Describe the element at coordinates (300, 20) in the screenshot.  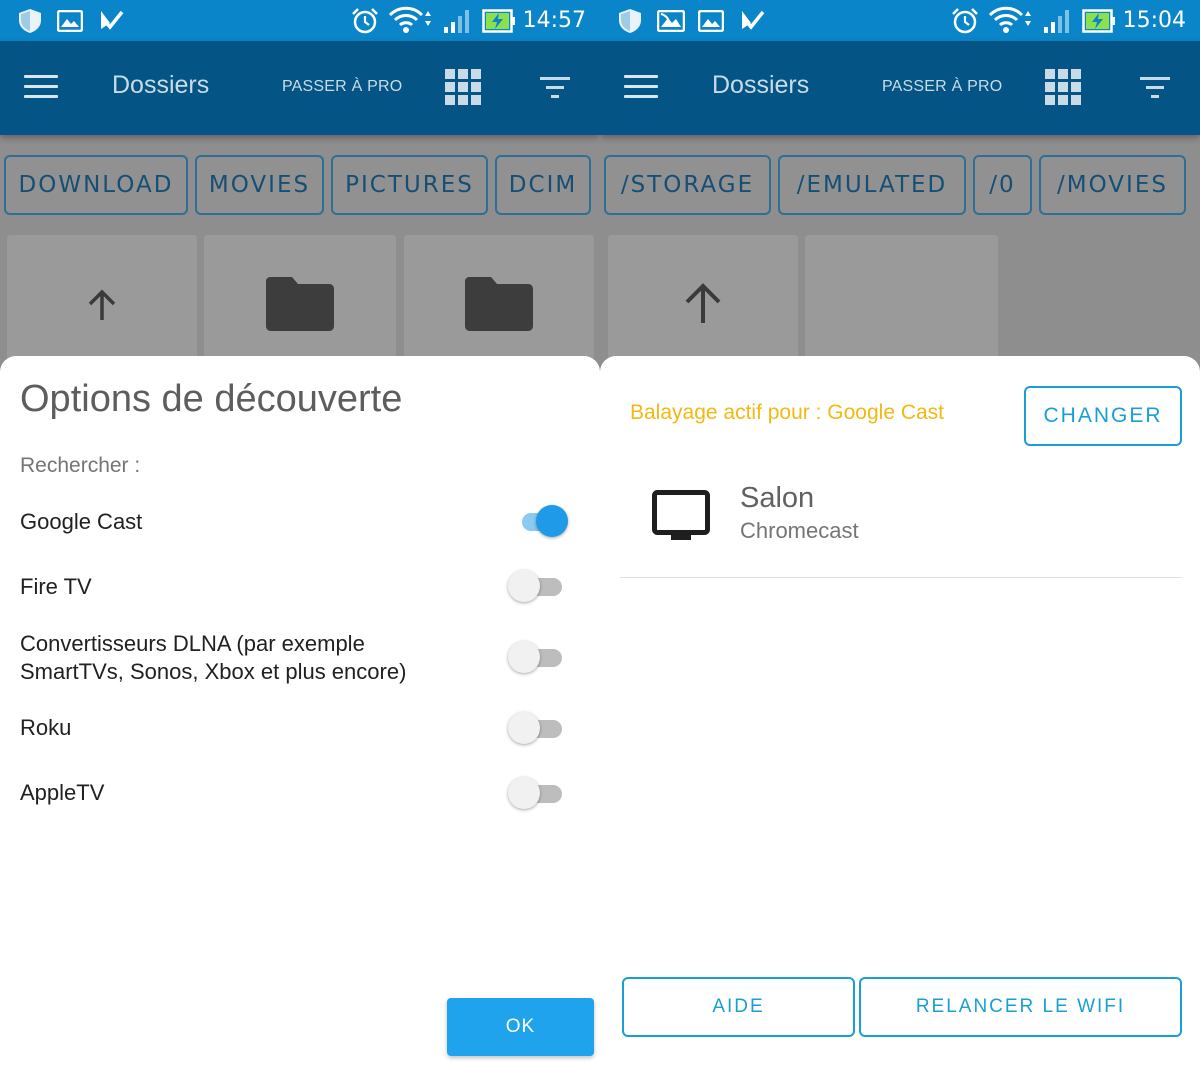
I see `status-bar: 14:57` at that location.